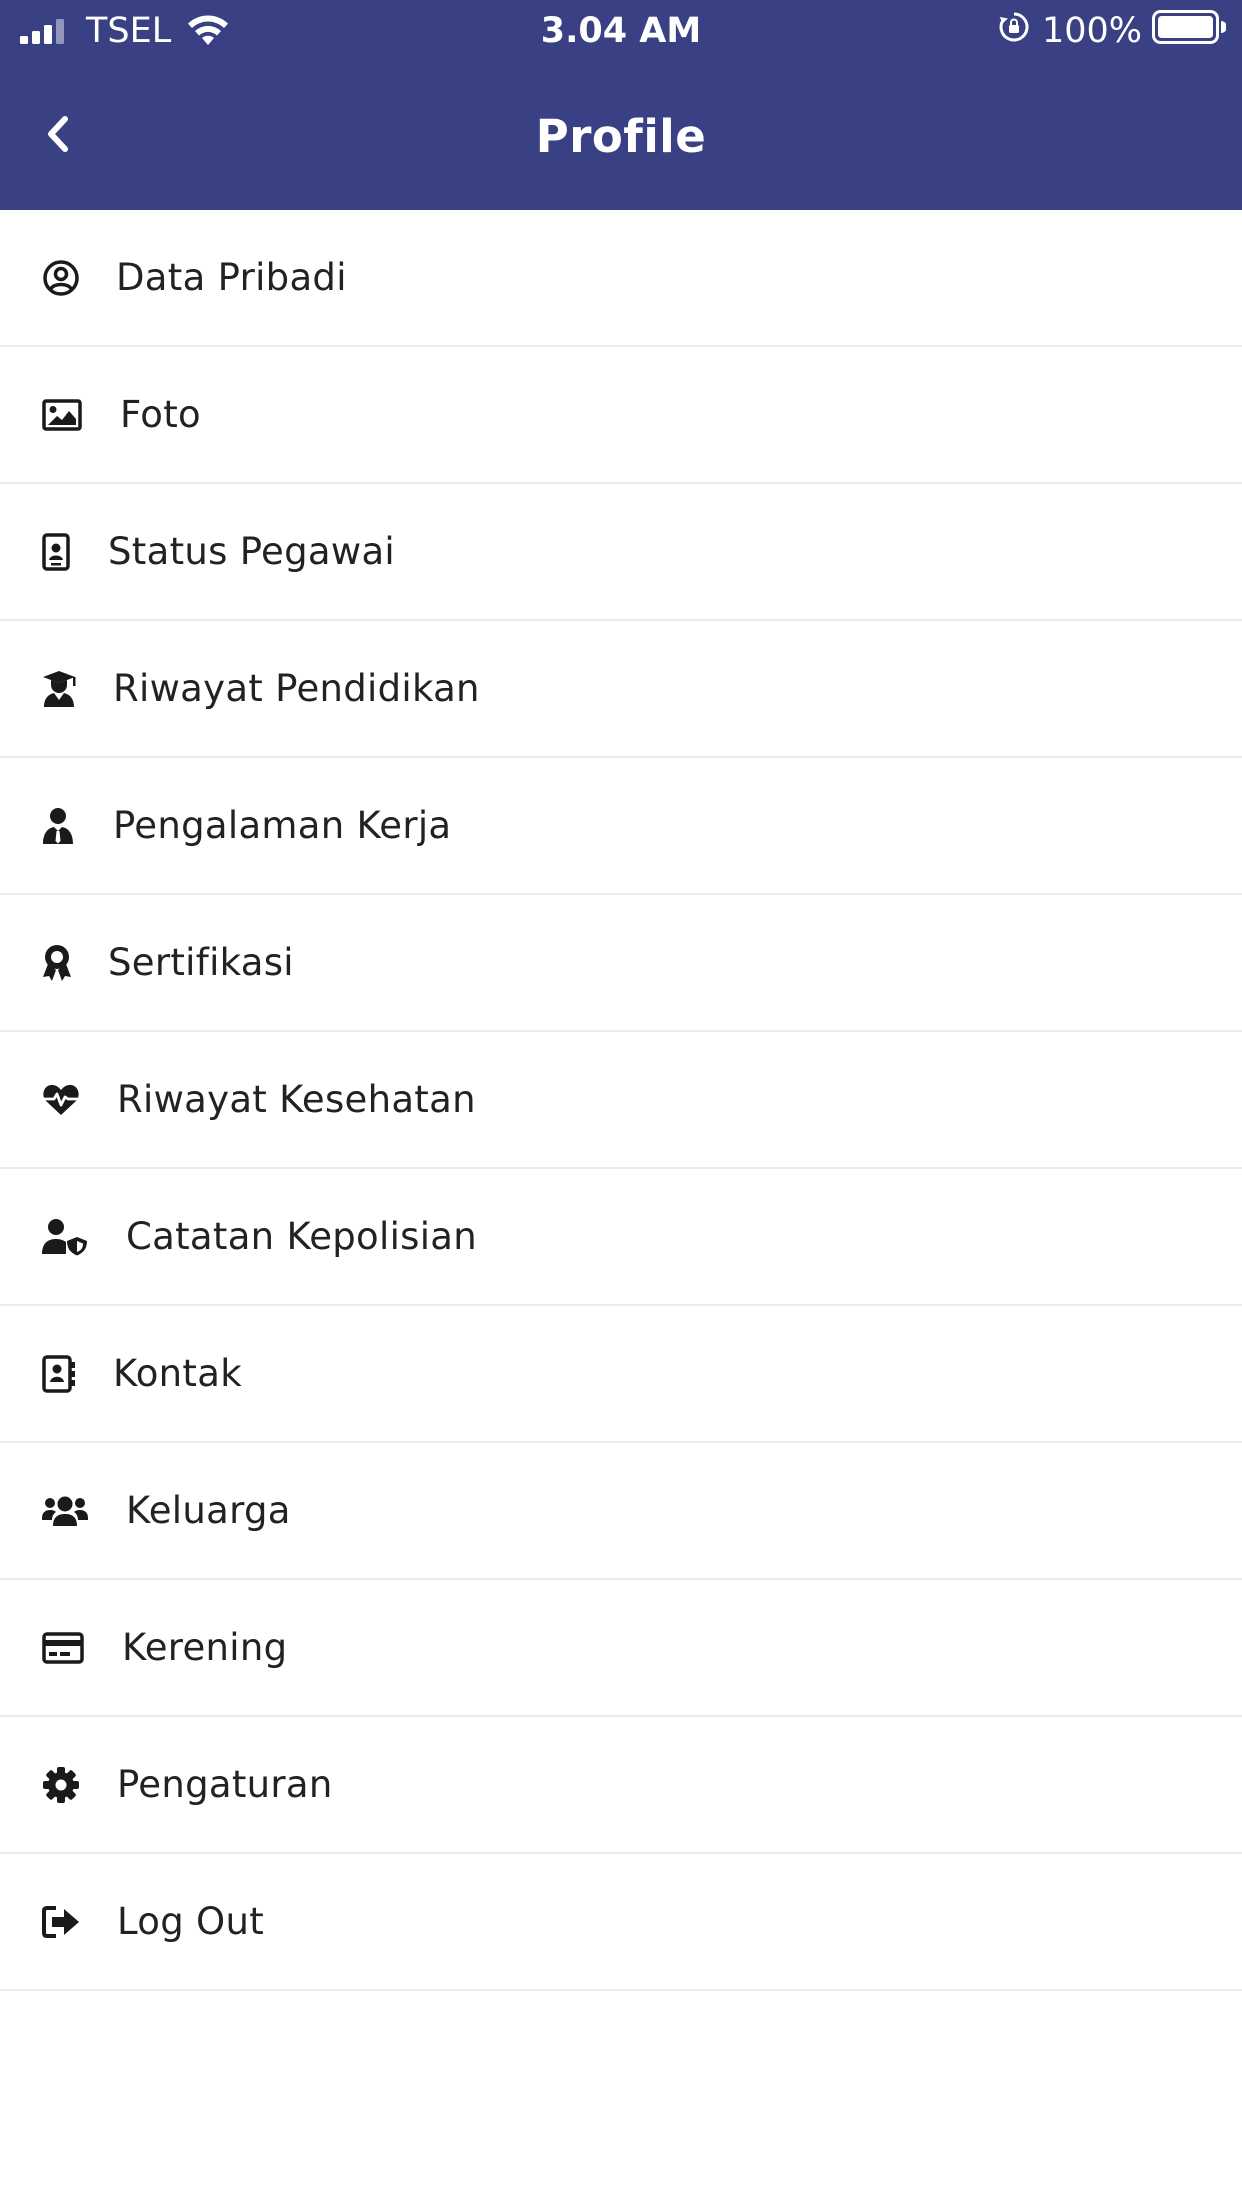 The height and width of the screenshot is (2208, 1242). What do you see at coordinates (1014, 31) in the screenshot?
I see `orientation-lock-icon` at bounding box center [1014, 31].